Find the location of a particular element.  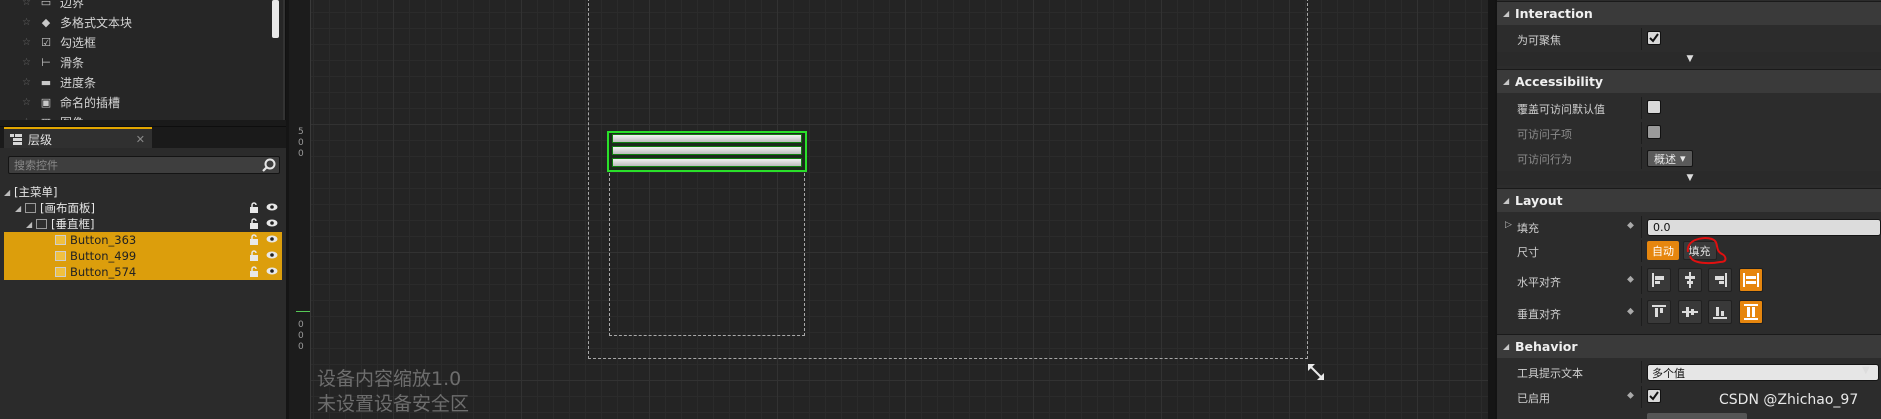

tree-item: ◢ [主菜单] is located at coordinates (143, 192).